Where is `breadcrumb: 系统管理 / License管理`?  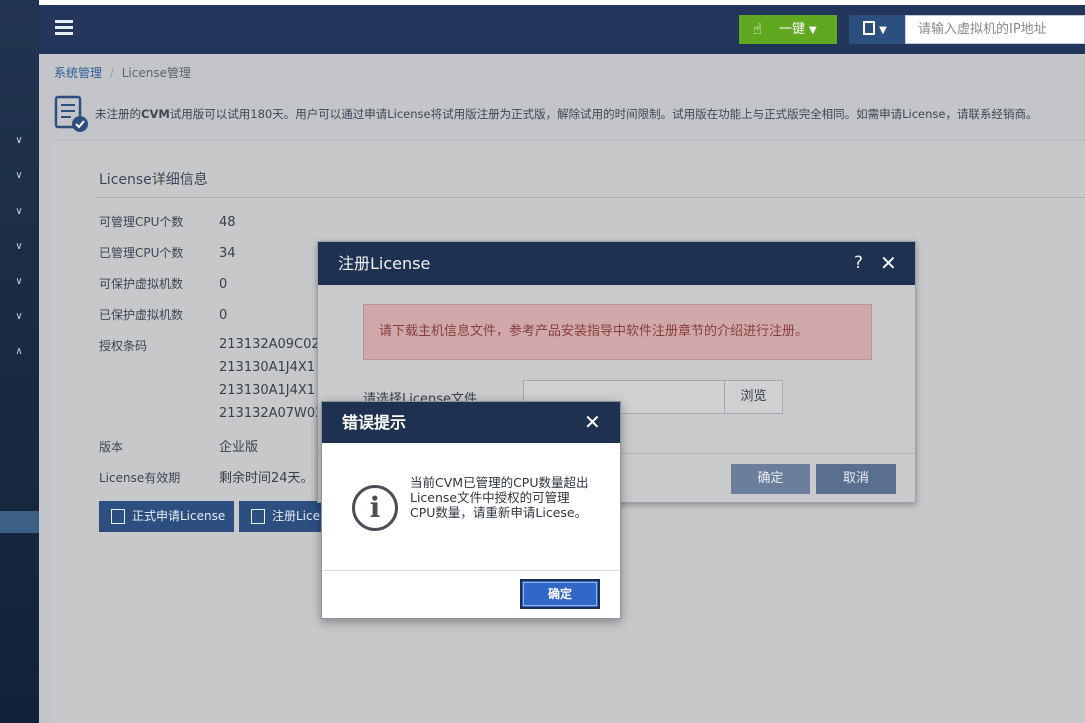 breadcrumb: 系统管理 / License管理 is located at coordinates (122, 72).